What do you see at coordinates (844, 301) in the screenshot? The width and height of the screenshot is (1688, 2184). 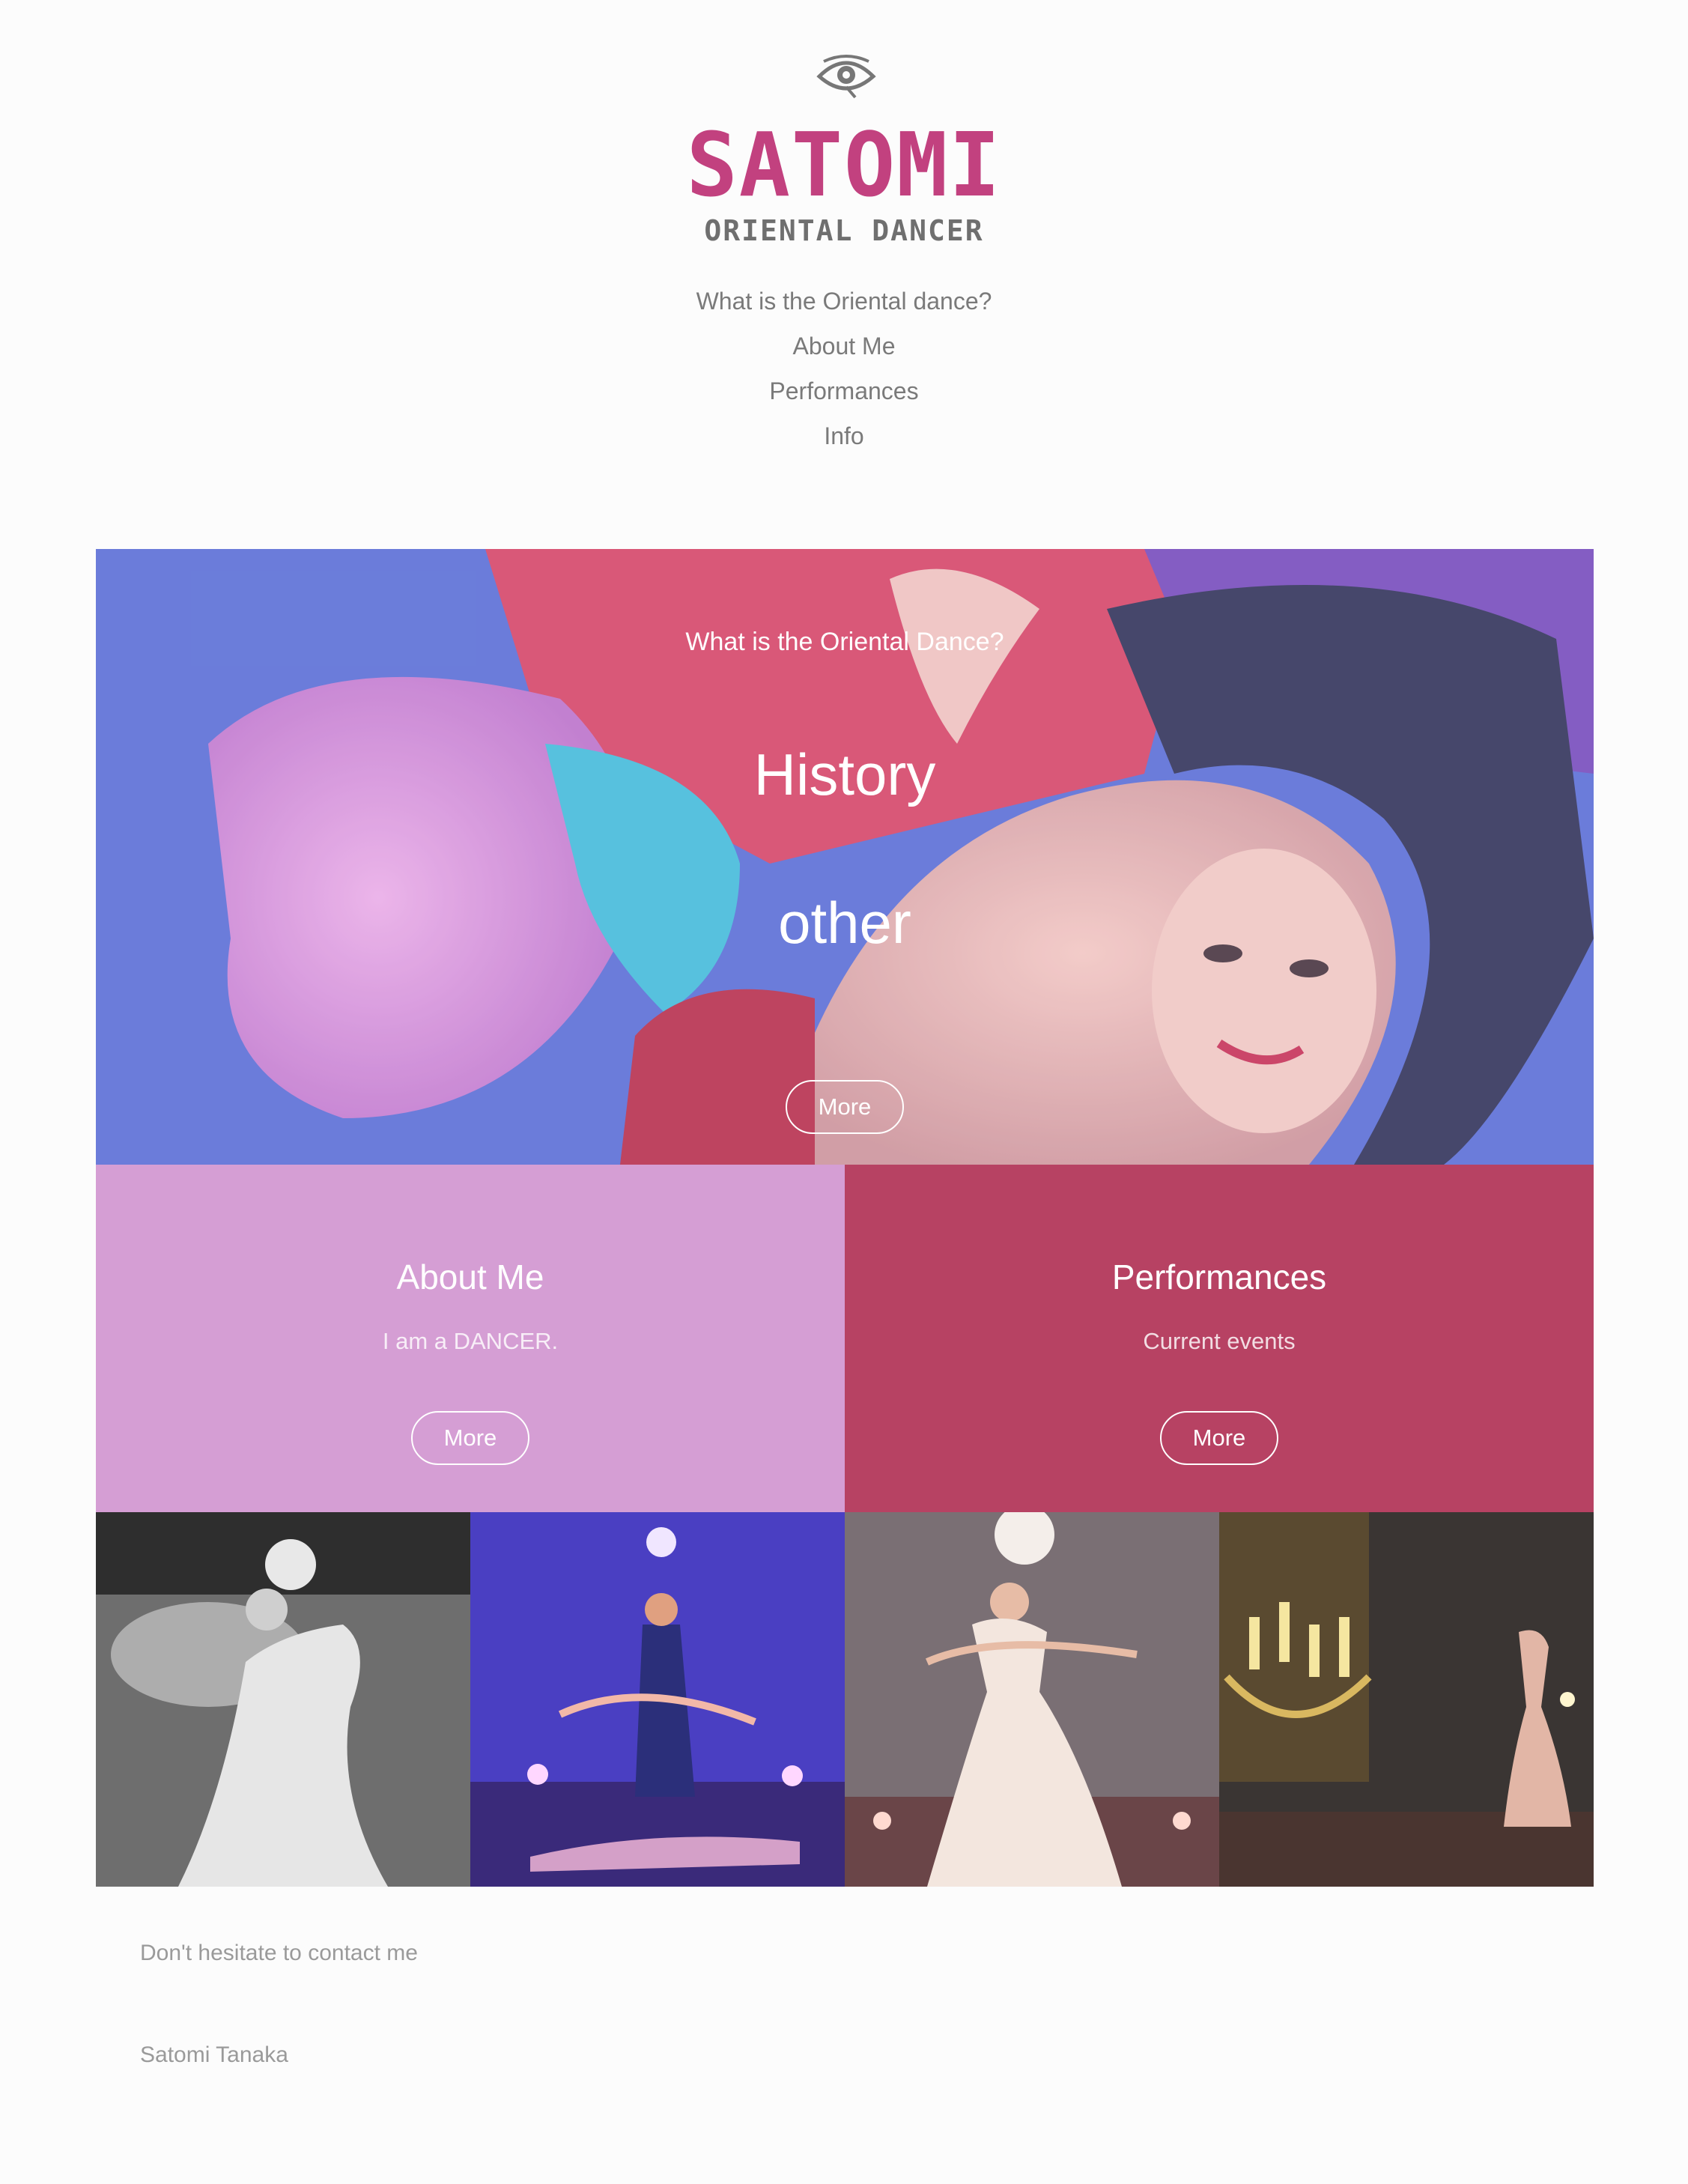 I see `nav-item-oriental-dance: What is the Oriental dance?` at bounding box center [844, 301].